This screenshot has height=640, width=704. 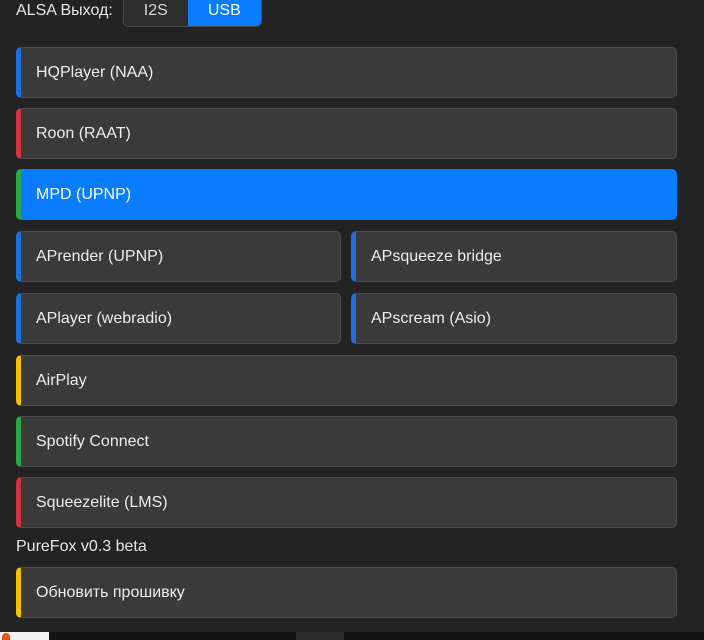 I want to click on service-squeezelite-button: Squeezelite (LMS), so click(x=346, y=502).